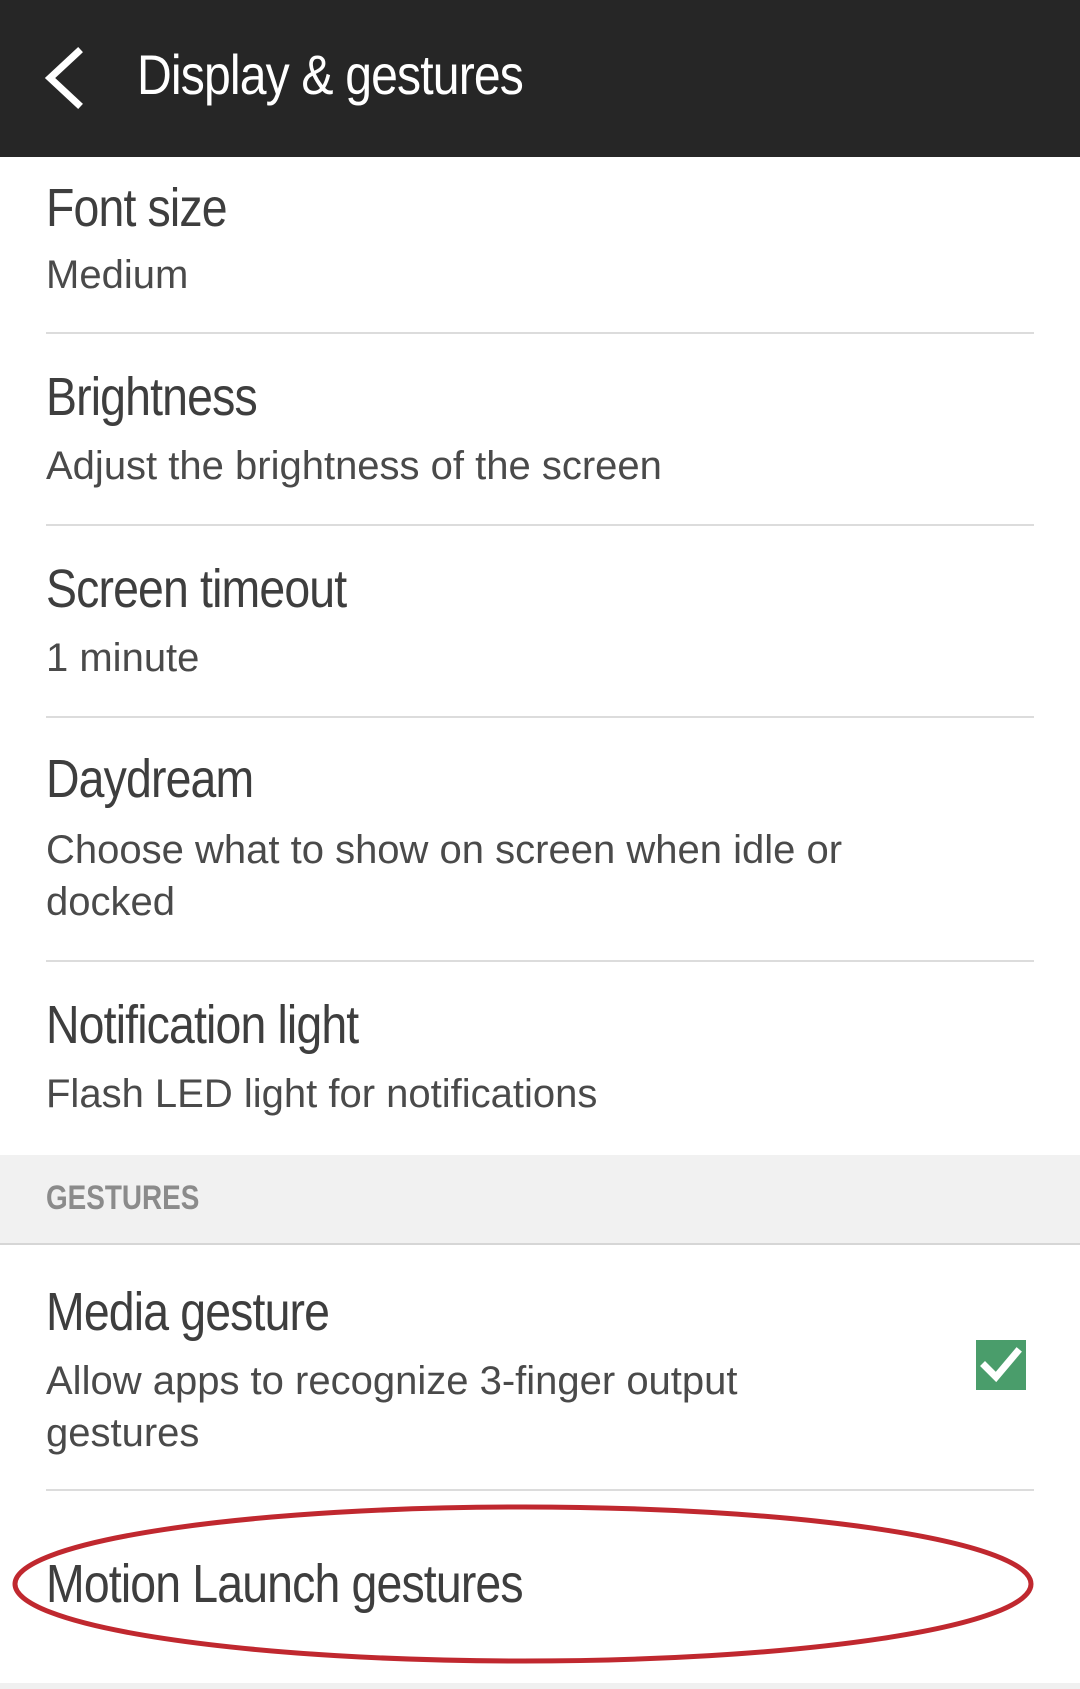 This screenshot has height=1689, width=1080. I want to click on chevron-left-icon, so click(63, 78).